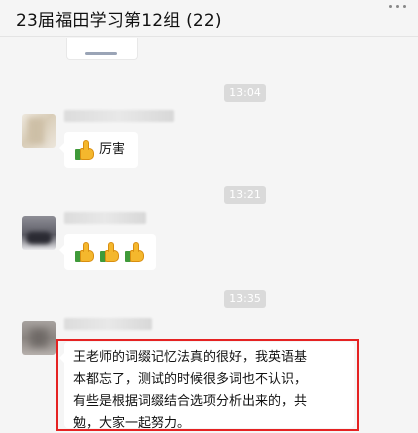 The image size is (418, 433). Describe the element at coordinates (245, 93) in the screenshot. I see `timestamp: 13:04` at that location.